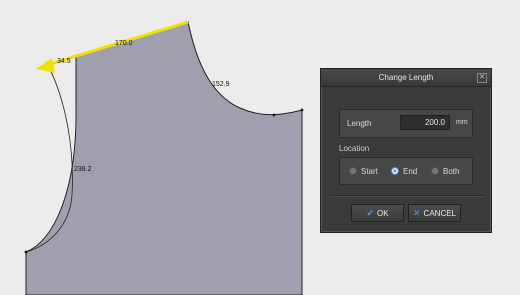  Describe the element at coordinates (64, 61) in the screenshot. I see `dim-label-arrow: 34.5` at that location.